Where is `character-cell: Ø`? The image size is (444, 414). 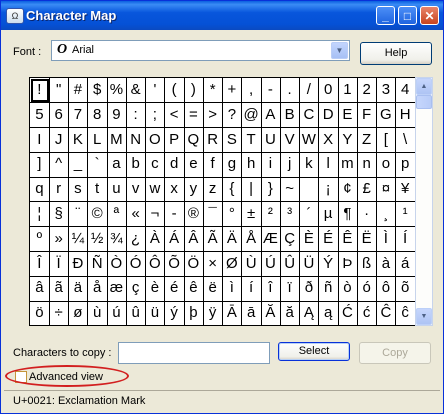
character-cell: Ø is located at coordinates (232, 264).